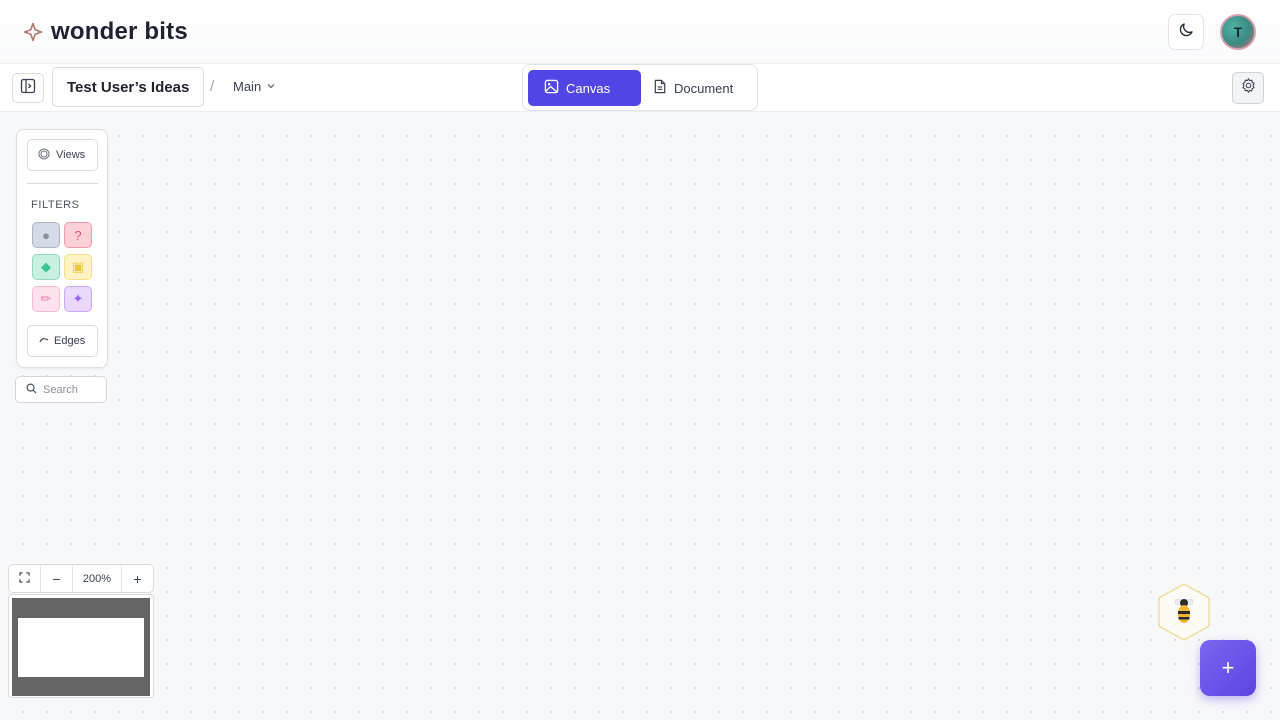  Describe the element at coordinates (33, 32) in the screenshot. I see `sparkle-icon` at that location.